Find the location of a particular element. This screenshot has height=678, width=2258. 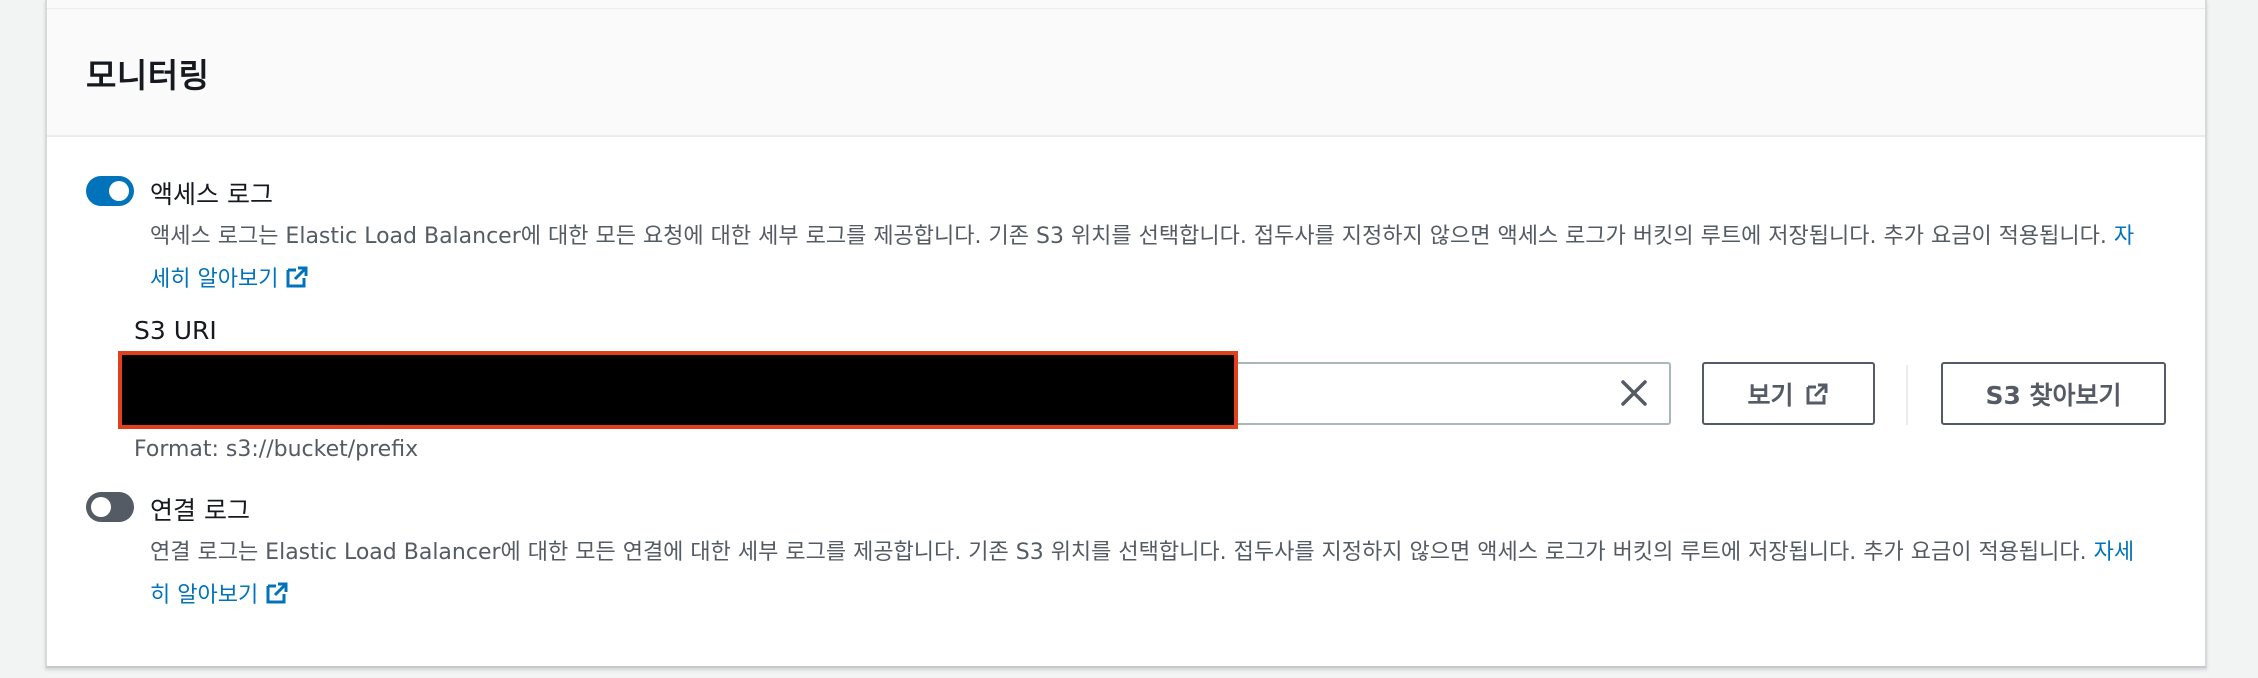

format-hint: Format: s3://bucket/prefix is located at coordinates (276, 449).